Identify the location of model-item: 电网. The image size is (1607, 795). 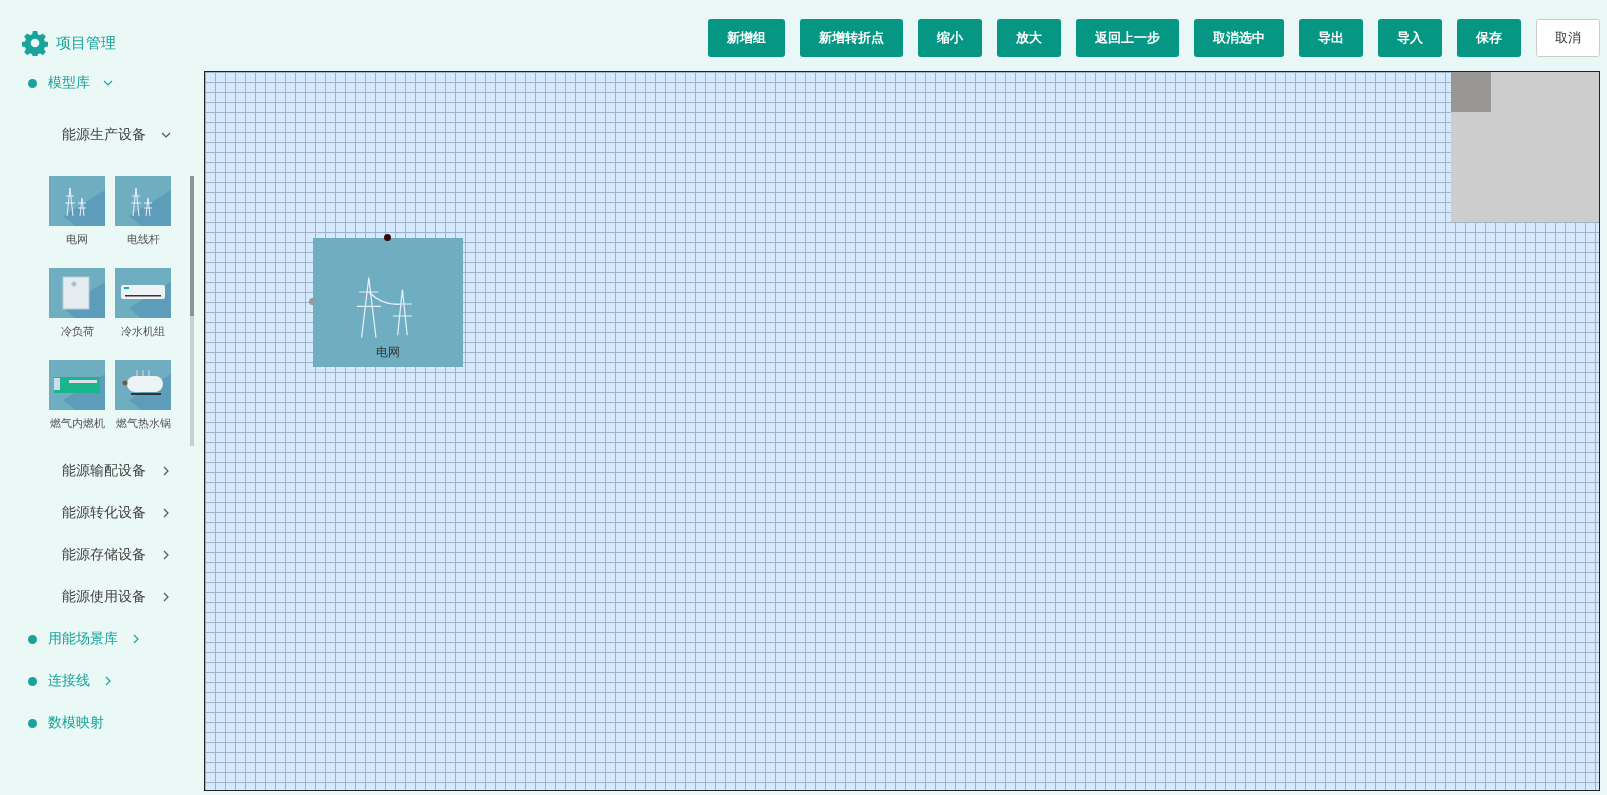
(77, 219).